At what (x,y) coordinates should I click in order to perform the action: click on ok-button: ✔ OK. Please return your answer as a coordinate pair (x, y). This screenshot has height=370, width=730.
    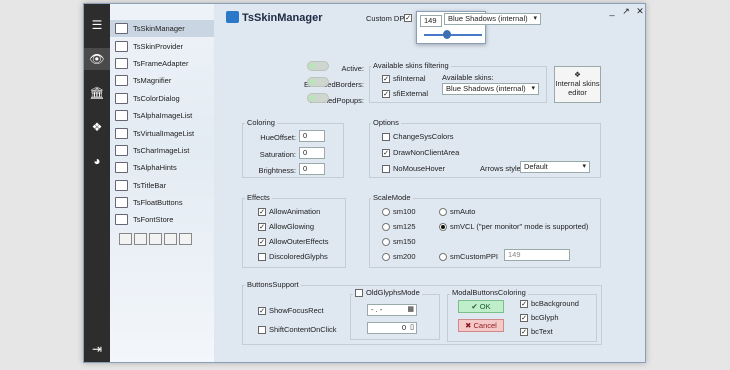
    Looking at the image, I should click on (481, 306).